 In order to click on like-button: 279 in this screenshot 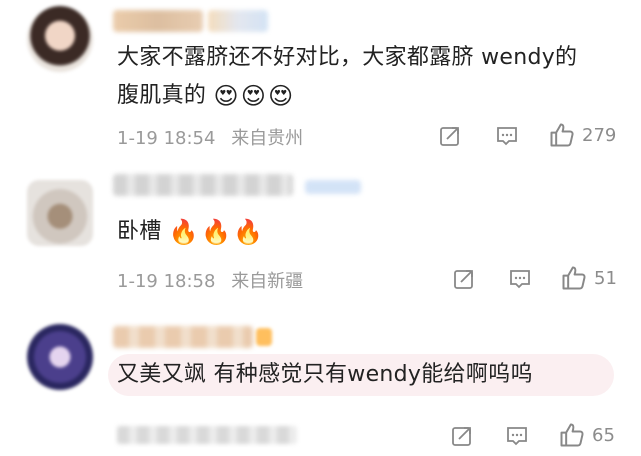, I will do `click(582, 135)`.